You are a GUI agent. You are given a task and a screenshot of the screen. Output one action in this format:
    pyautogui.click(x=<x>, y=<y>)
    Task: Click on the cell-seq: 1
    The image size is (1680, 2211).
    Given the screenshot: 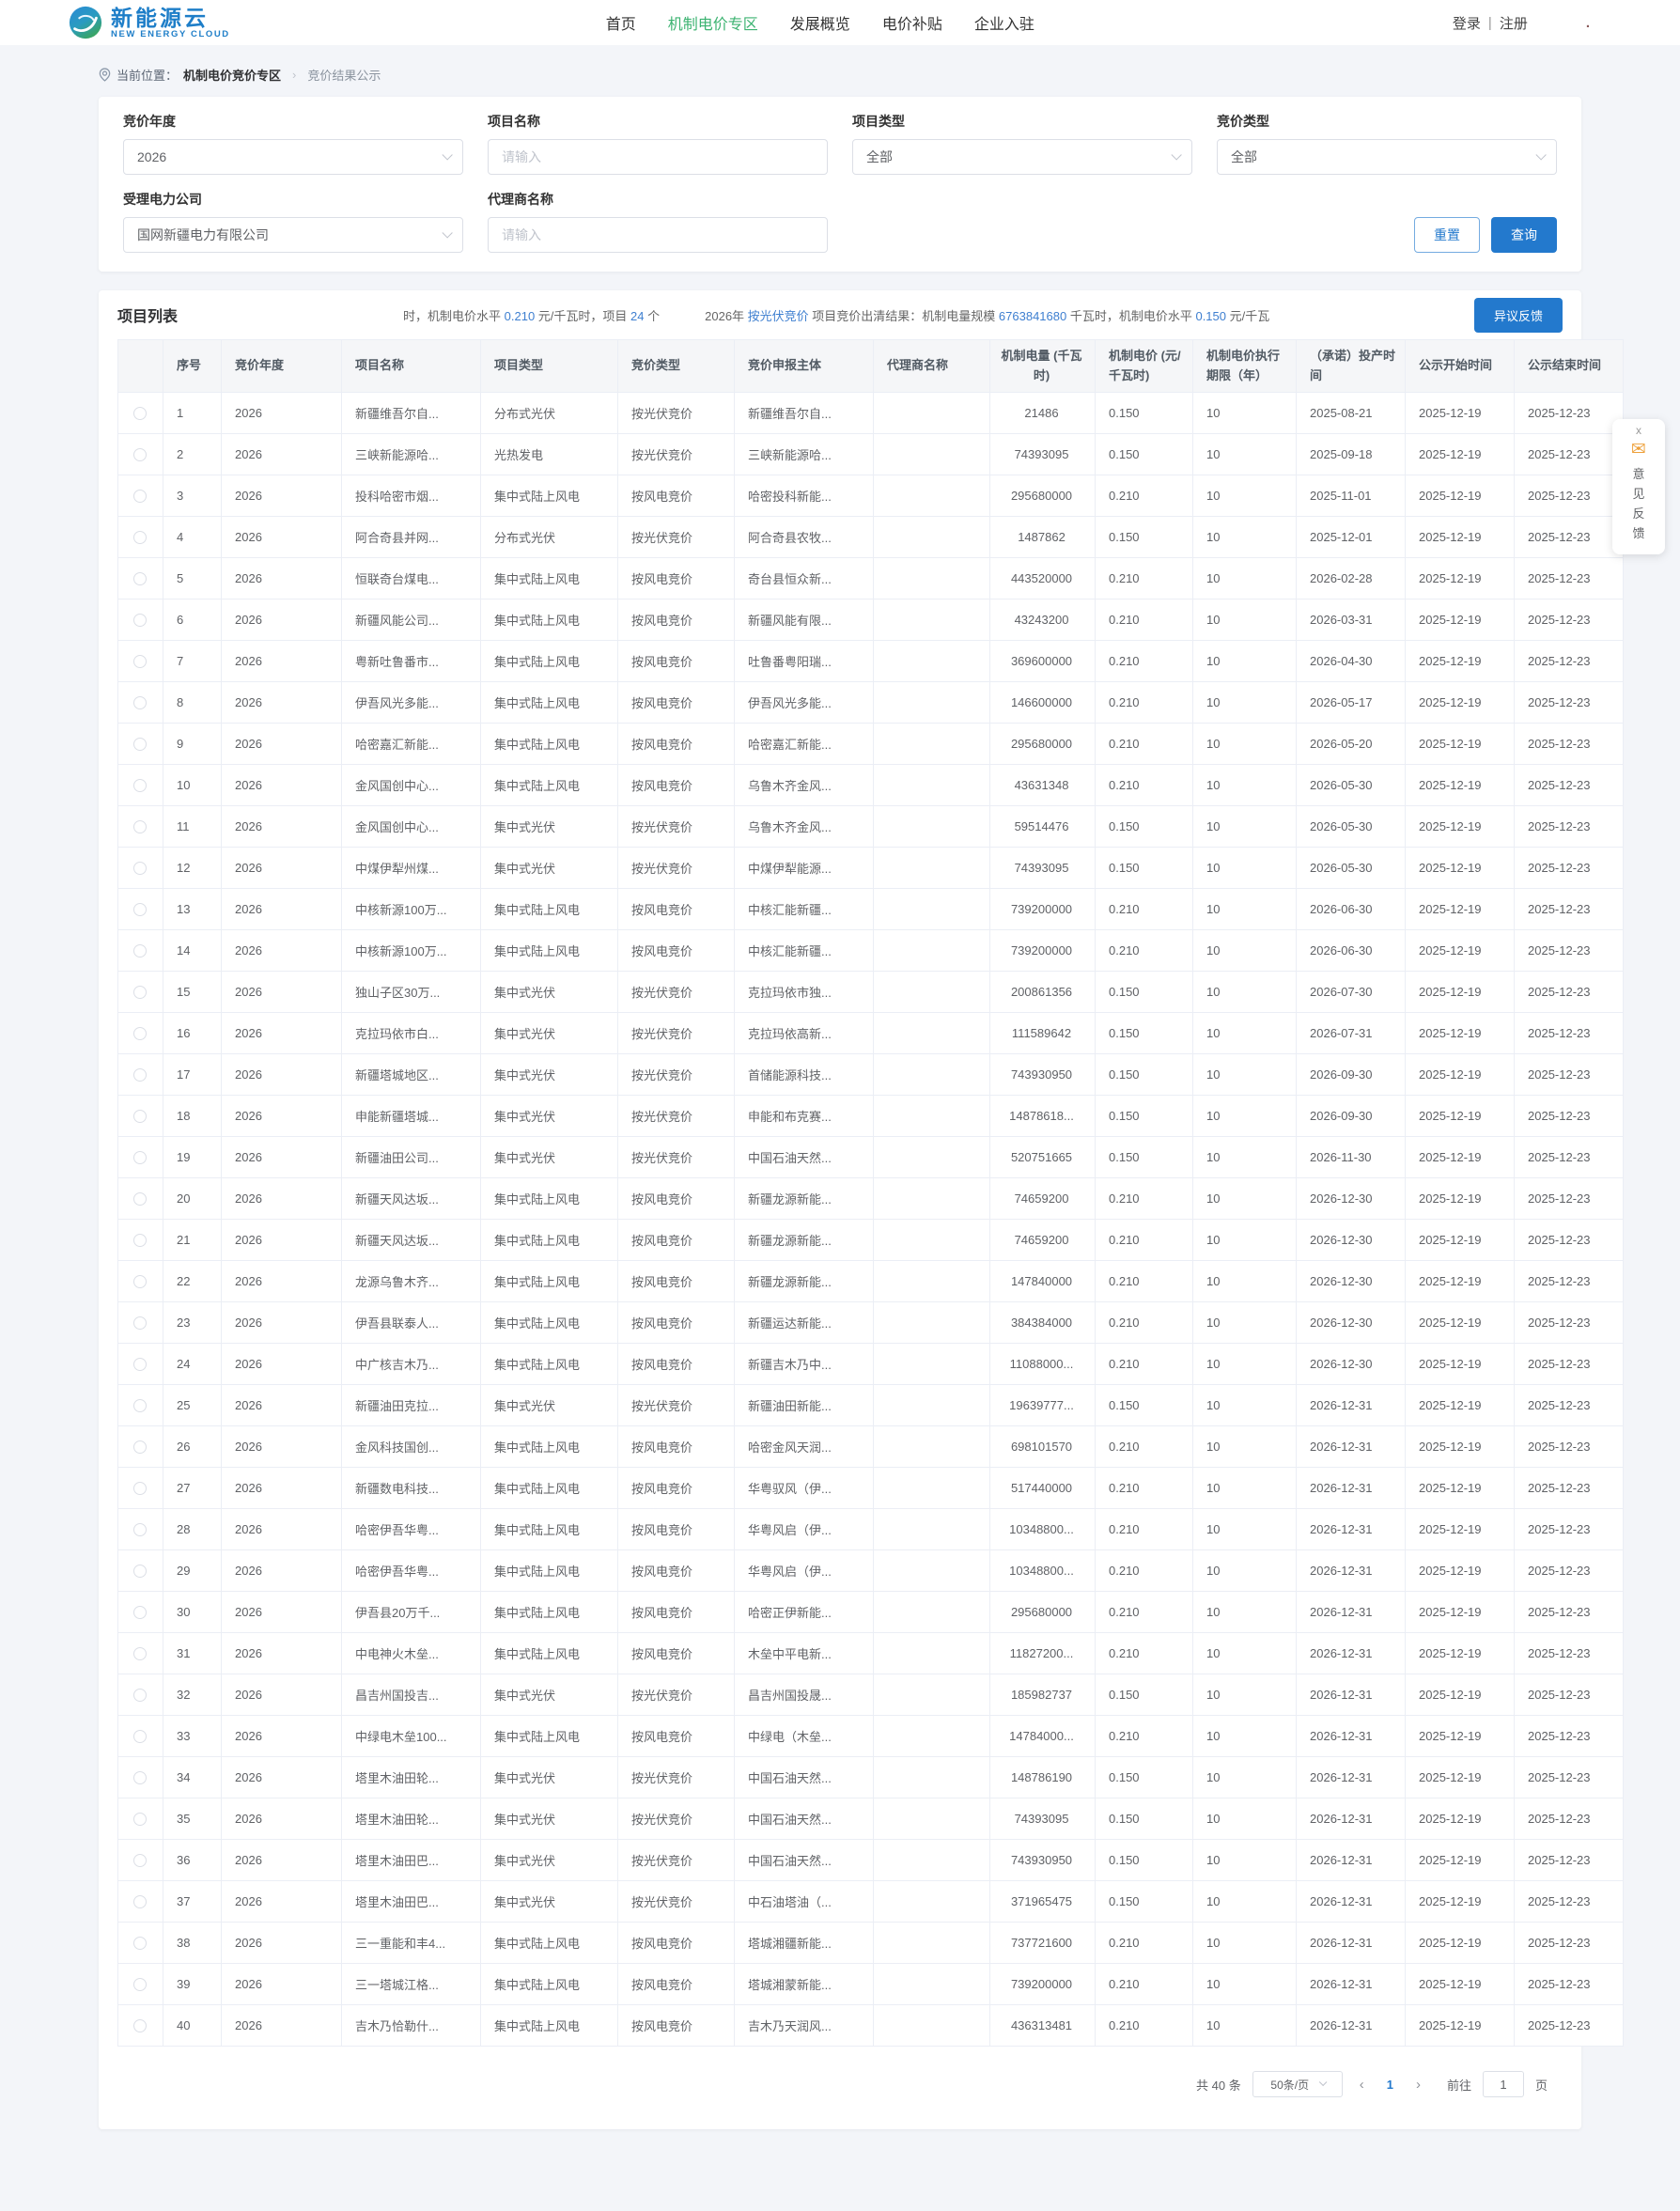 What is the action you would take?
    pyautogui.click(x=192, y=413)
    